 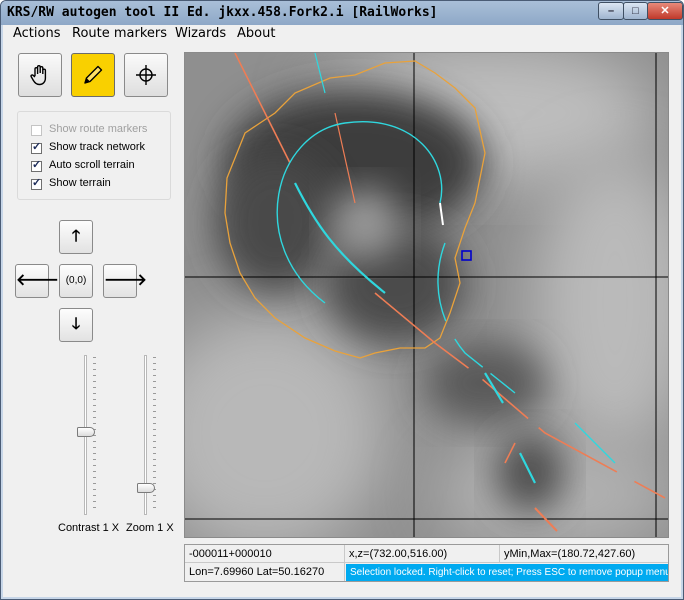 What do you see at coordinates (86, 432) in the screenshot?
I see `contrast-slider-thumb` at bounding box center [86, 432].